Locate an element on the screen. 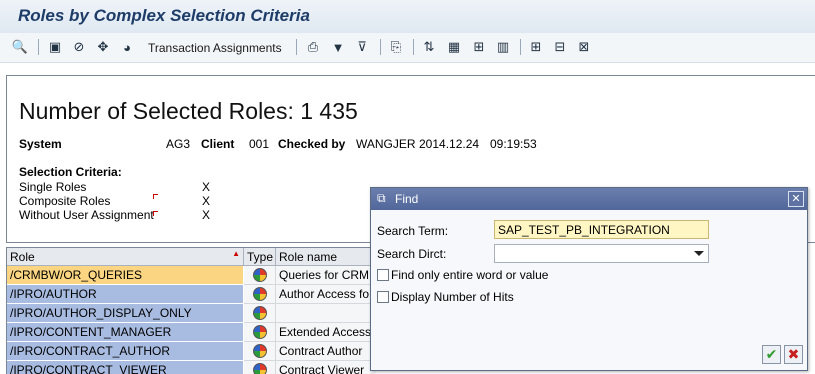  table-row: /IPRO/CONTRACT_AUTHOR Contract Author is located at coordinates (191, 351).